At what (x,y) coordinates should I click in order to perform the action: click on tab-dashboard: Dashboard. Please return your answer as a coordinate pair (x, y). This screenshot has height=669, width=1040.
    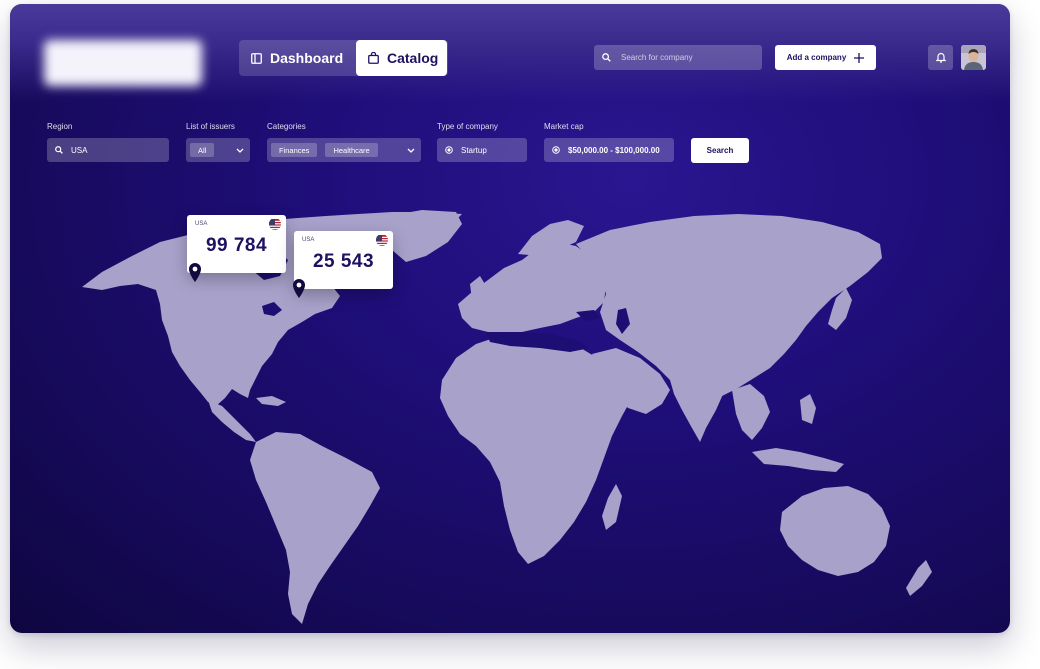
    Looking at the image, I should click on (297, 58).